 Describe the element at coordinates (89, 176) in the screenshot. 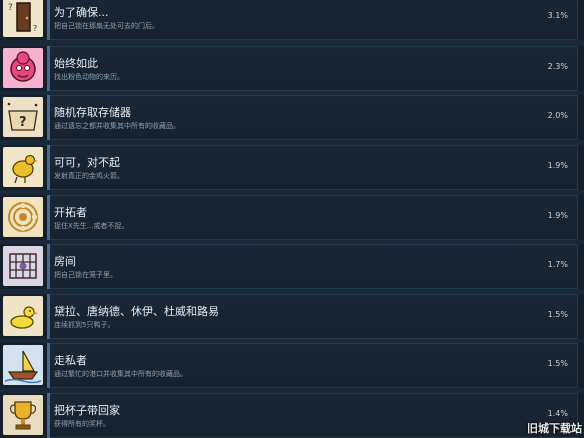

I see `achievement-description: 发射真正的金鸡火箭。` at that location.